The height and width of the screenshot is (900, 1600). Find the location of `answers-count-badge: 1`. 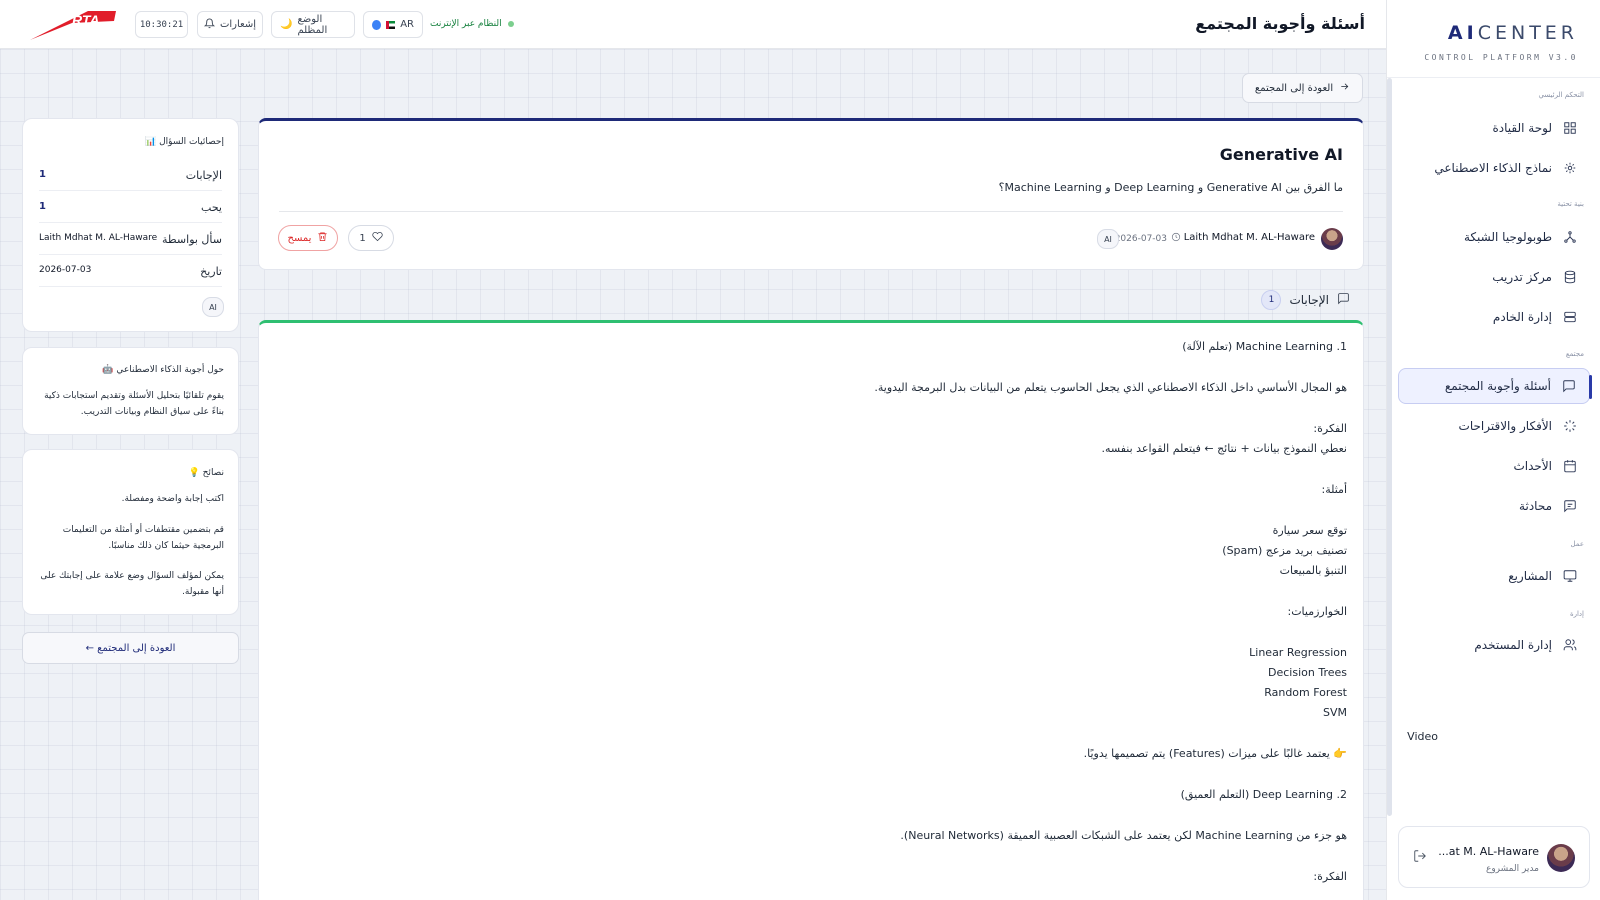

answers-count-badge: 1 is located at coordinates (1271, 300).